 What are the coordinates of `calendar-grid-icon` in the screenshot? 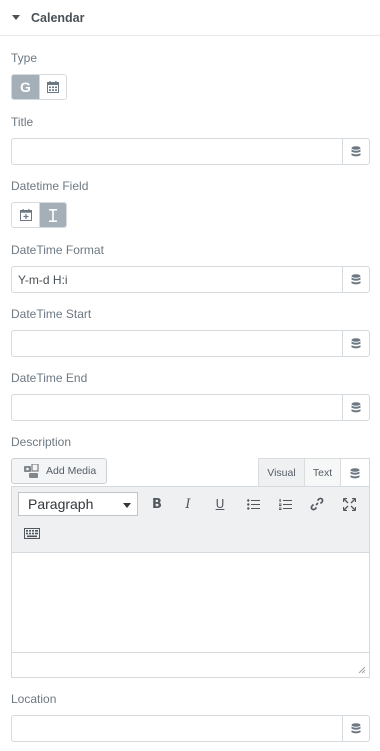 It's located at (53, 87).